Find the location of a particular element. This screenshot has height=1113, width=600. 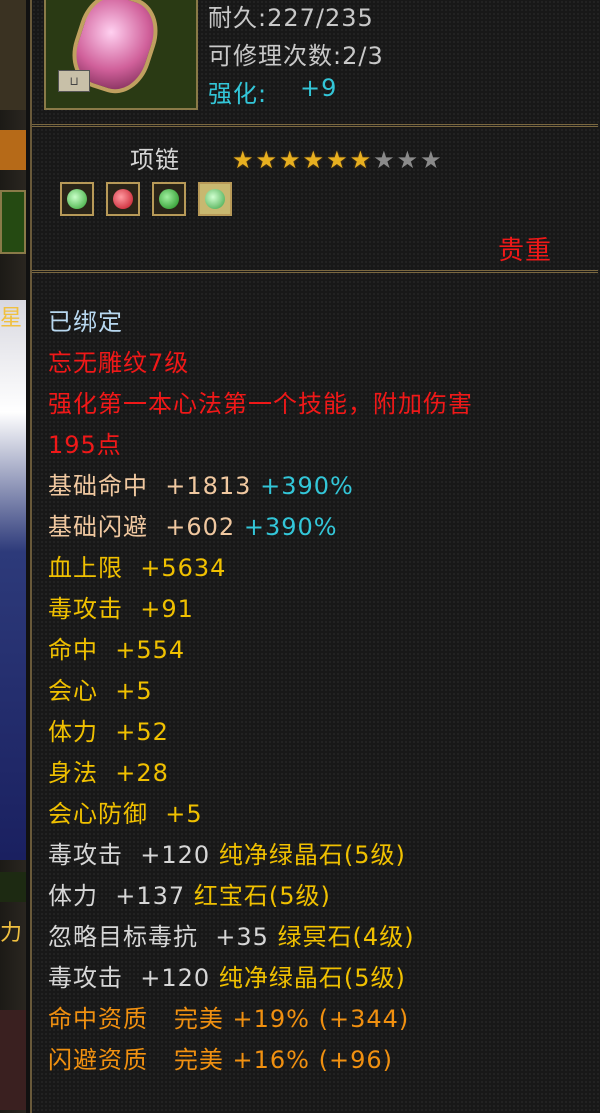

enhance-label: 强化: is located at coordinates (238, 94).